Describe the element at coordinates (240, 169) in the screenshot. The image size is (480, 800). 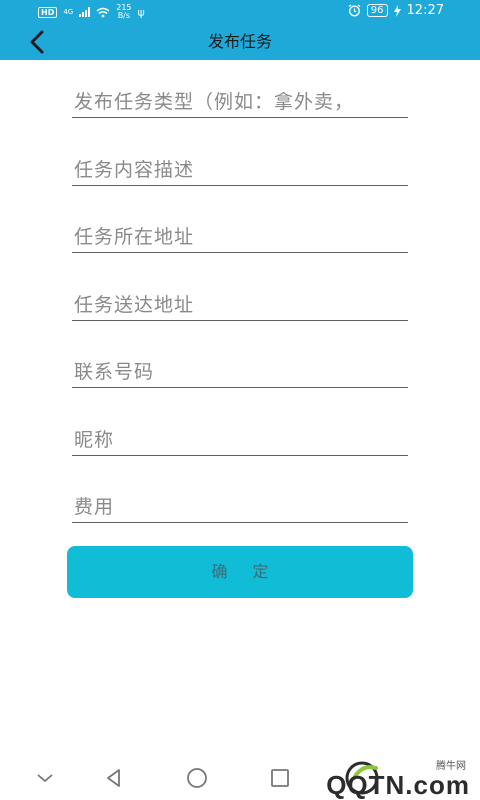
I see `task-content-input` at that location.